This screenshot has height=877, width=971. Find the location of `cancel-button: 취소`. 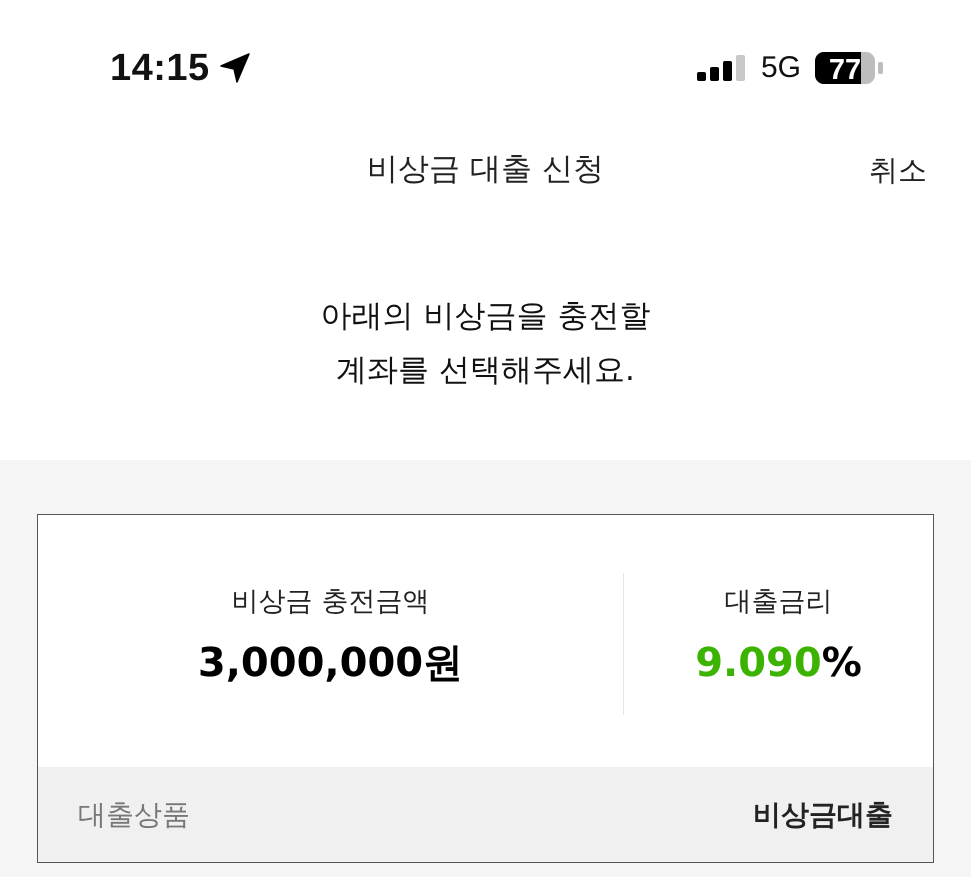

cancel-button: 취소 is located at coordinates (898, 170).